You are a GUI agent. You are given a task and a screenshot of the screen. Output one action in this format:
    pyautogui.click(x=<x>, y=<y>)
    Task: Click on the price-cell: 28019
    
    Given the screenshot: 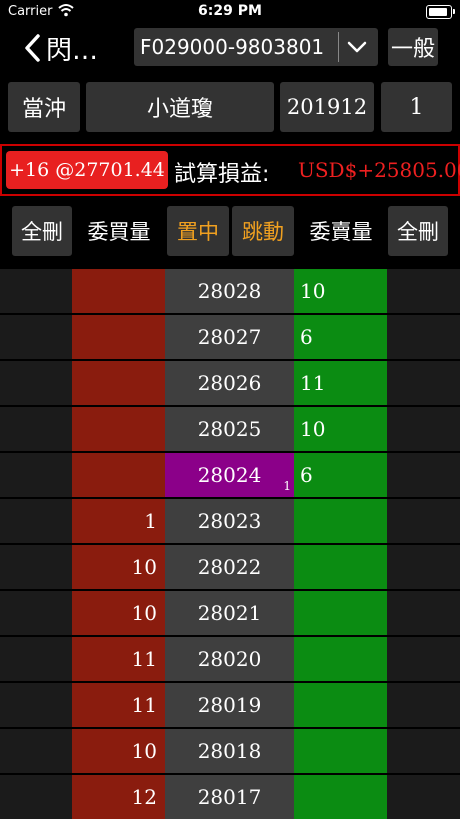 What is the action you would take?
    pyautogui.click(x=229, y=705)
    